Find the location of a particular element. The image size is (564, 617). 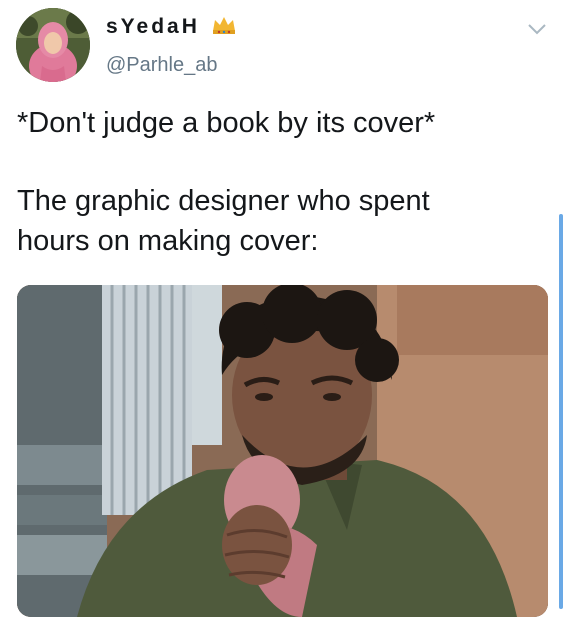

tweet-text-line-1: *Don't judge a book by its cover* is located at coordinates (226, 123).